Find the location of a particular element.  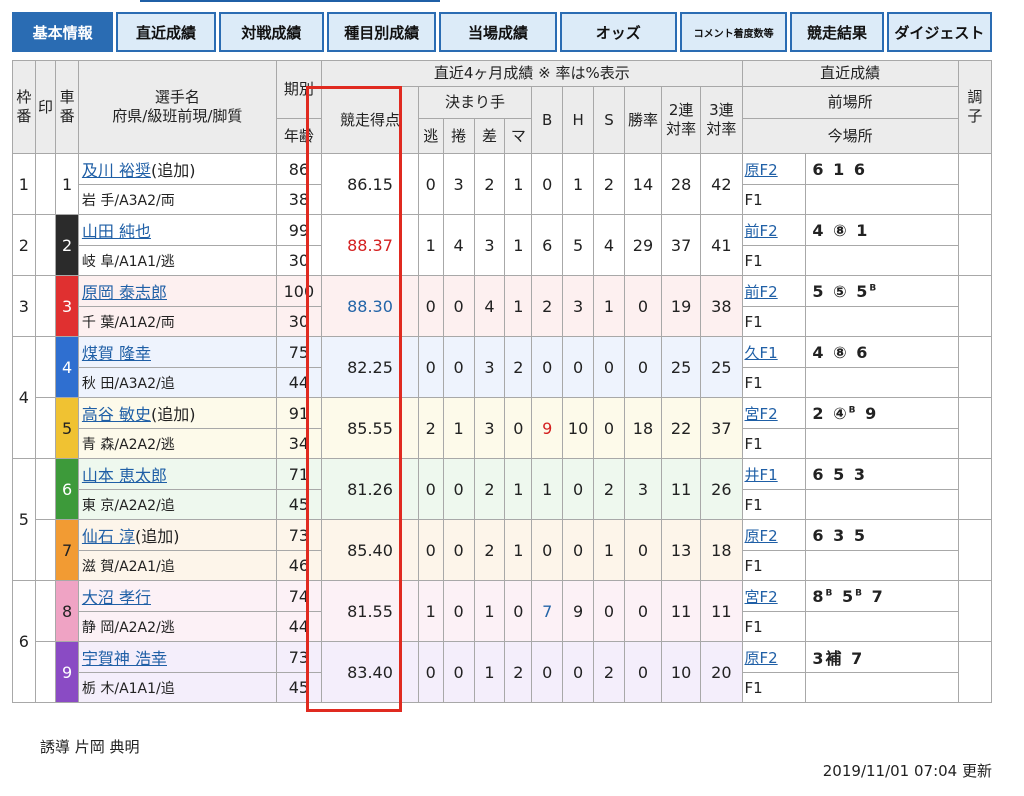

b-cell: 2 is located at coordinates (547, 306).